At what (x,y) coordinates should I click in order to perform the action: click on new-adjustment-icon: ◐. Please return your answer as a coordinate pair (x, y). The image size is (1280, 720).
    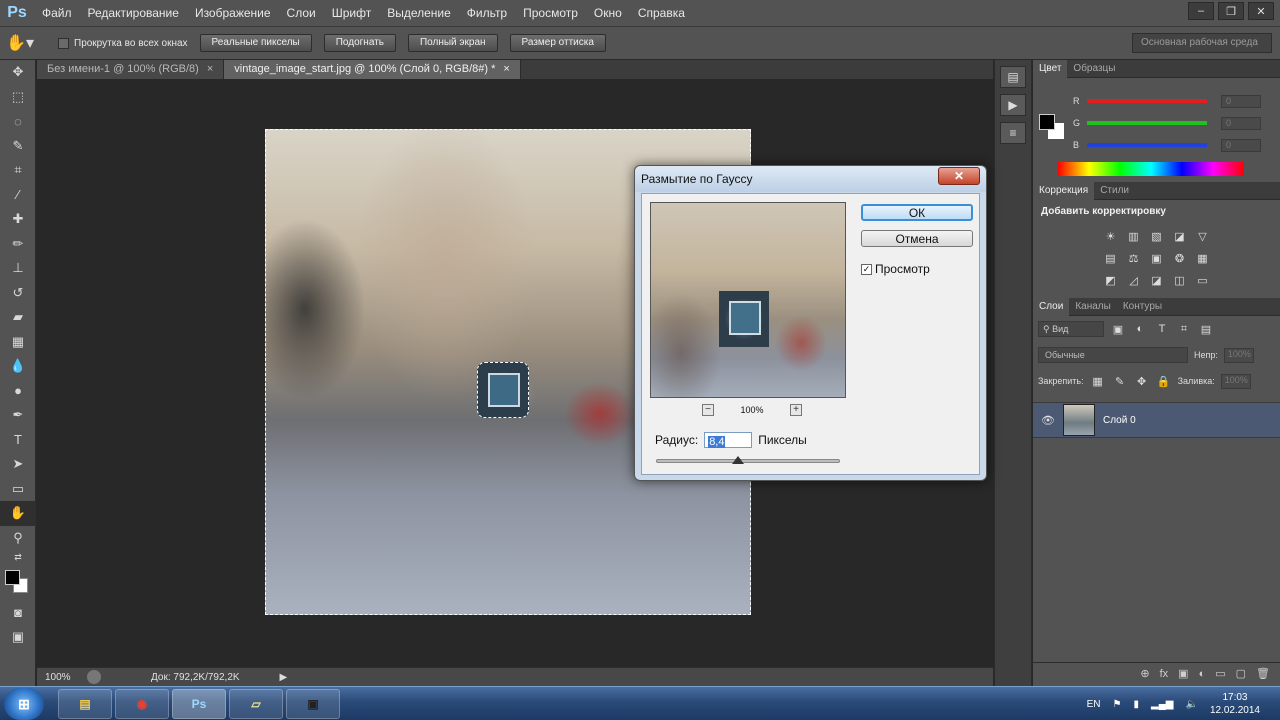
    Looking at the image, I should click on (1202, 674).